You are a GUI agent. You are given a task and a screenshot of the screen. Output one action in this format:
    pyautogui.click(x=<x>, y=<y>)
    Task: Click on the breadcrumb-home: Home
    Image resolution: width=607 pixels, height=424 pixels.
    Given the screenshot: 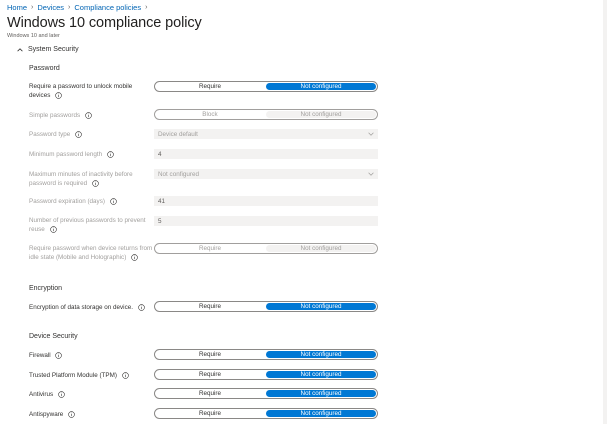 What is the action you would take?
    pyautogui.click(x=17, y=7)
    